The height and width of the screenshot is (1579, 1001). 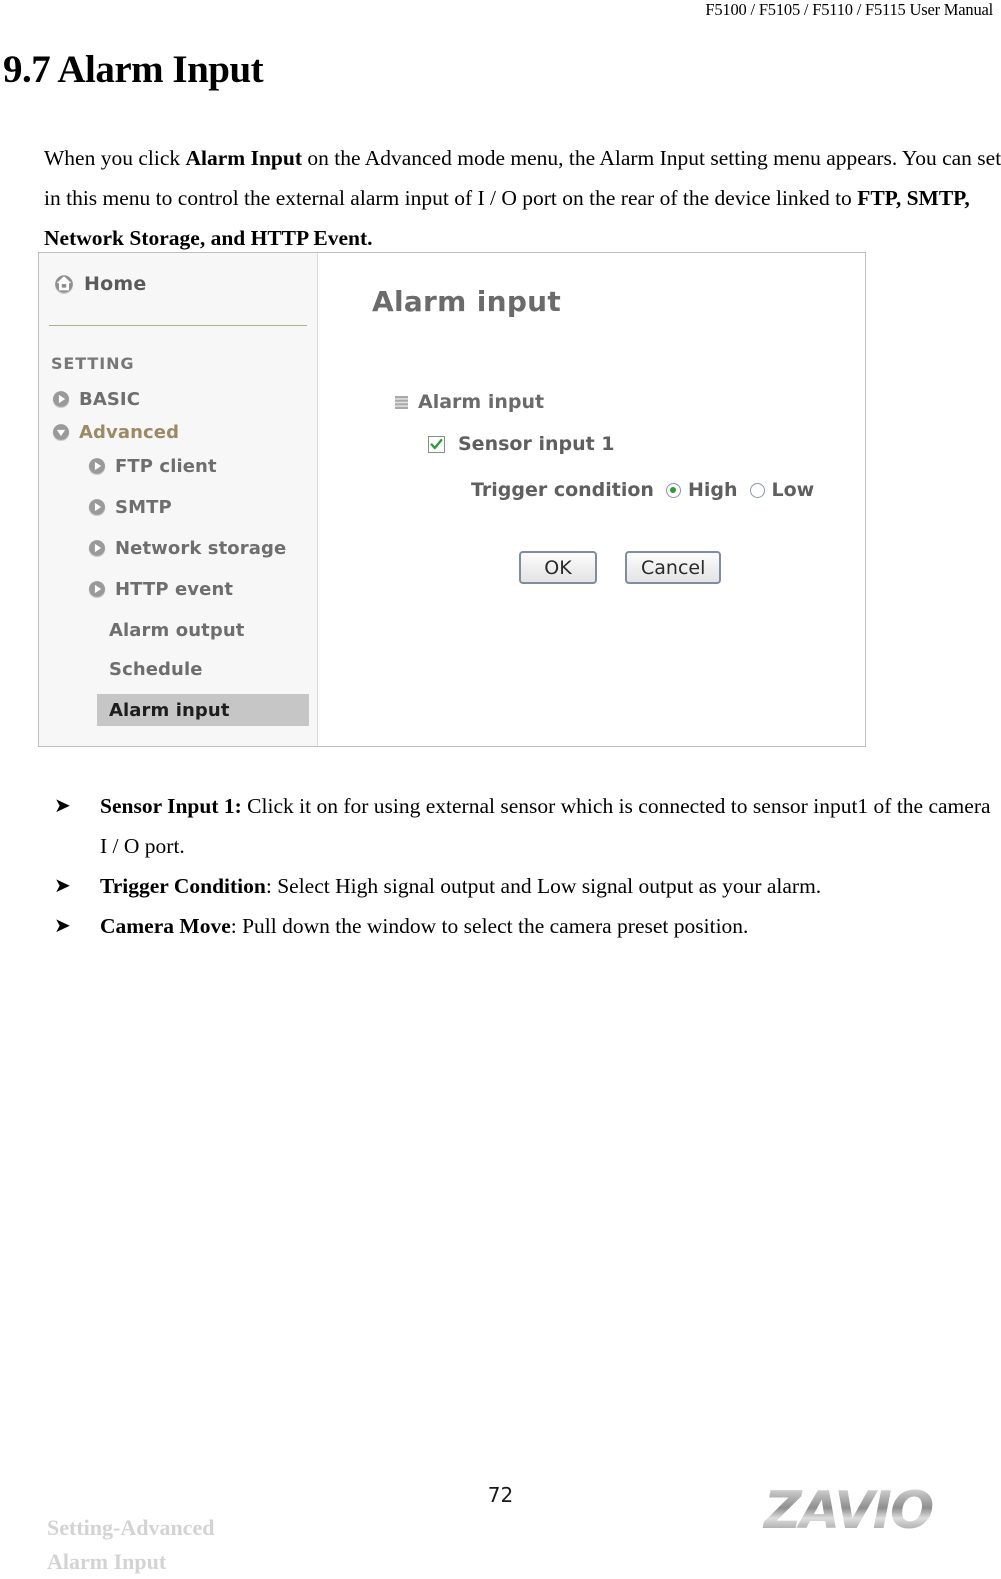 What do you see at coordinates (183, 886) in the screenshot?
I see `bullet-term: Trigger Condition` at bounding box center [183, 886].